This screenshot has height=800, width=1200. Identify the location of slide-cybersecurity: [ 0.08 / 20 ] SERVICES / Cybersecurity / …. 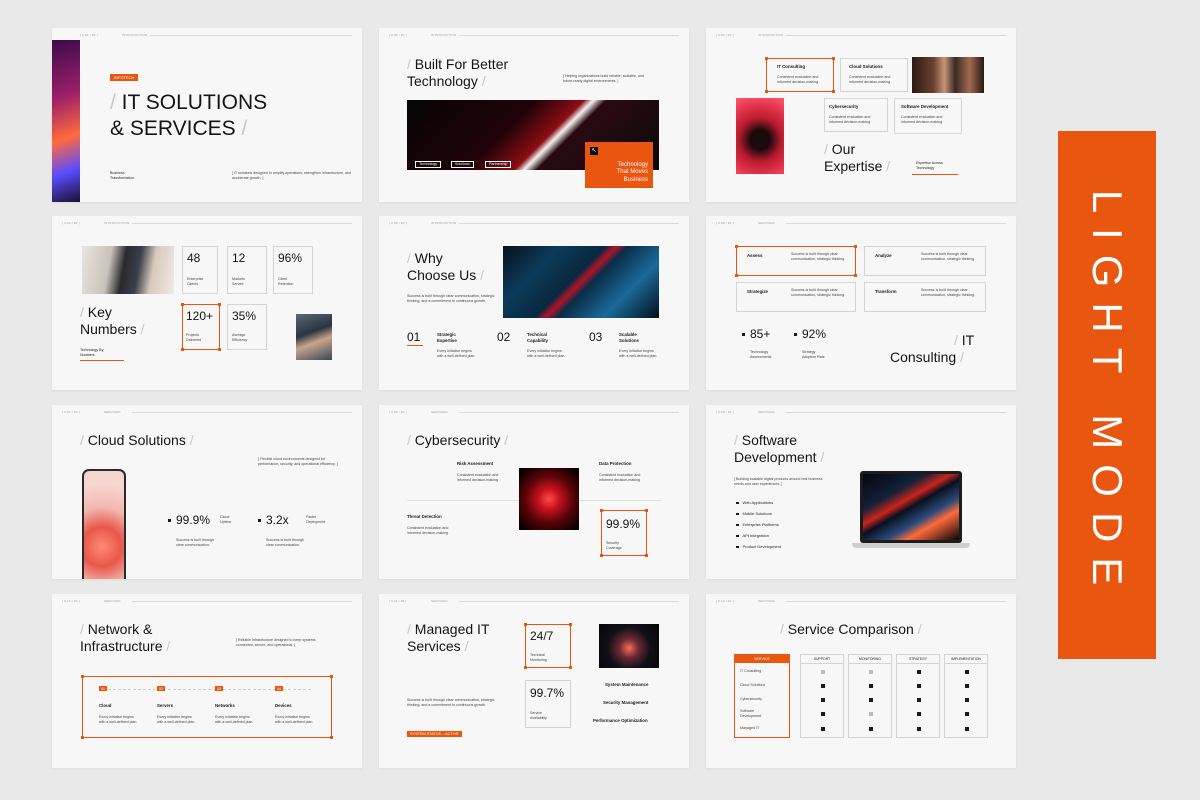
(534, 492).